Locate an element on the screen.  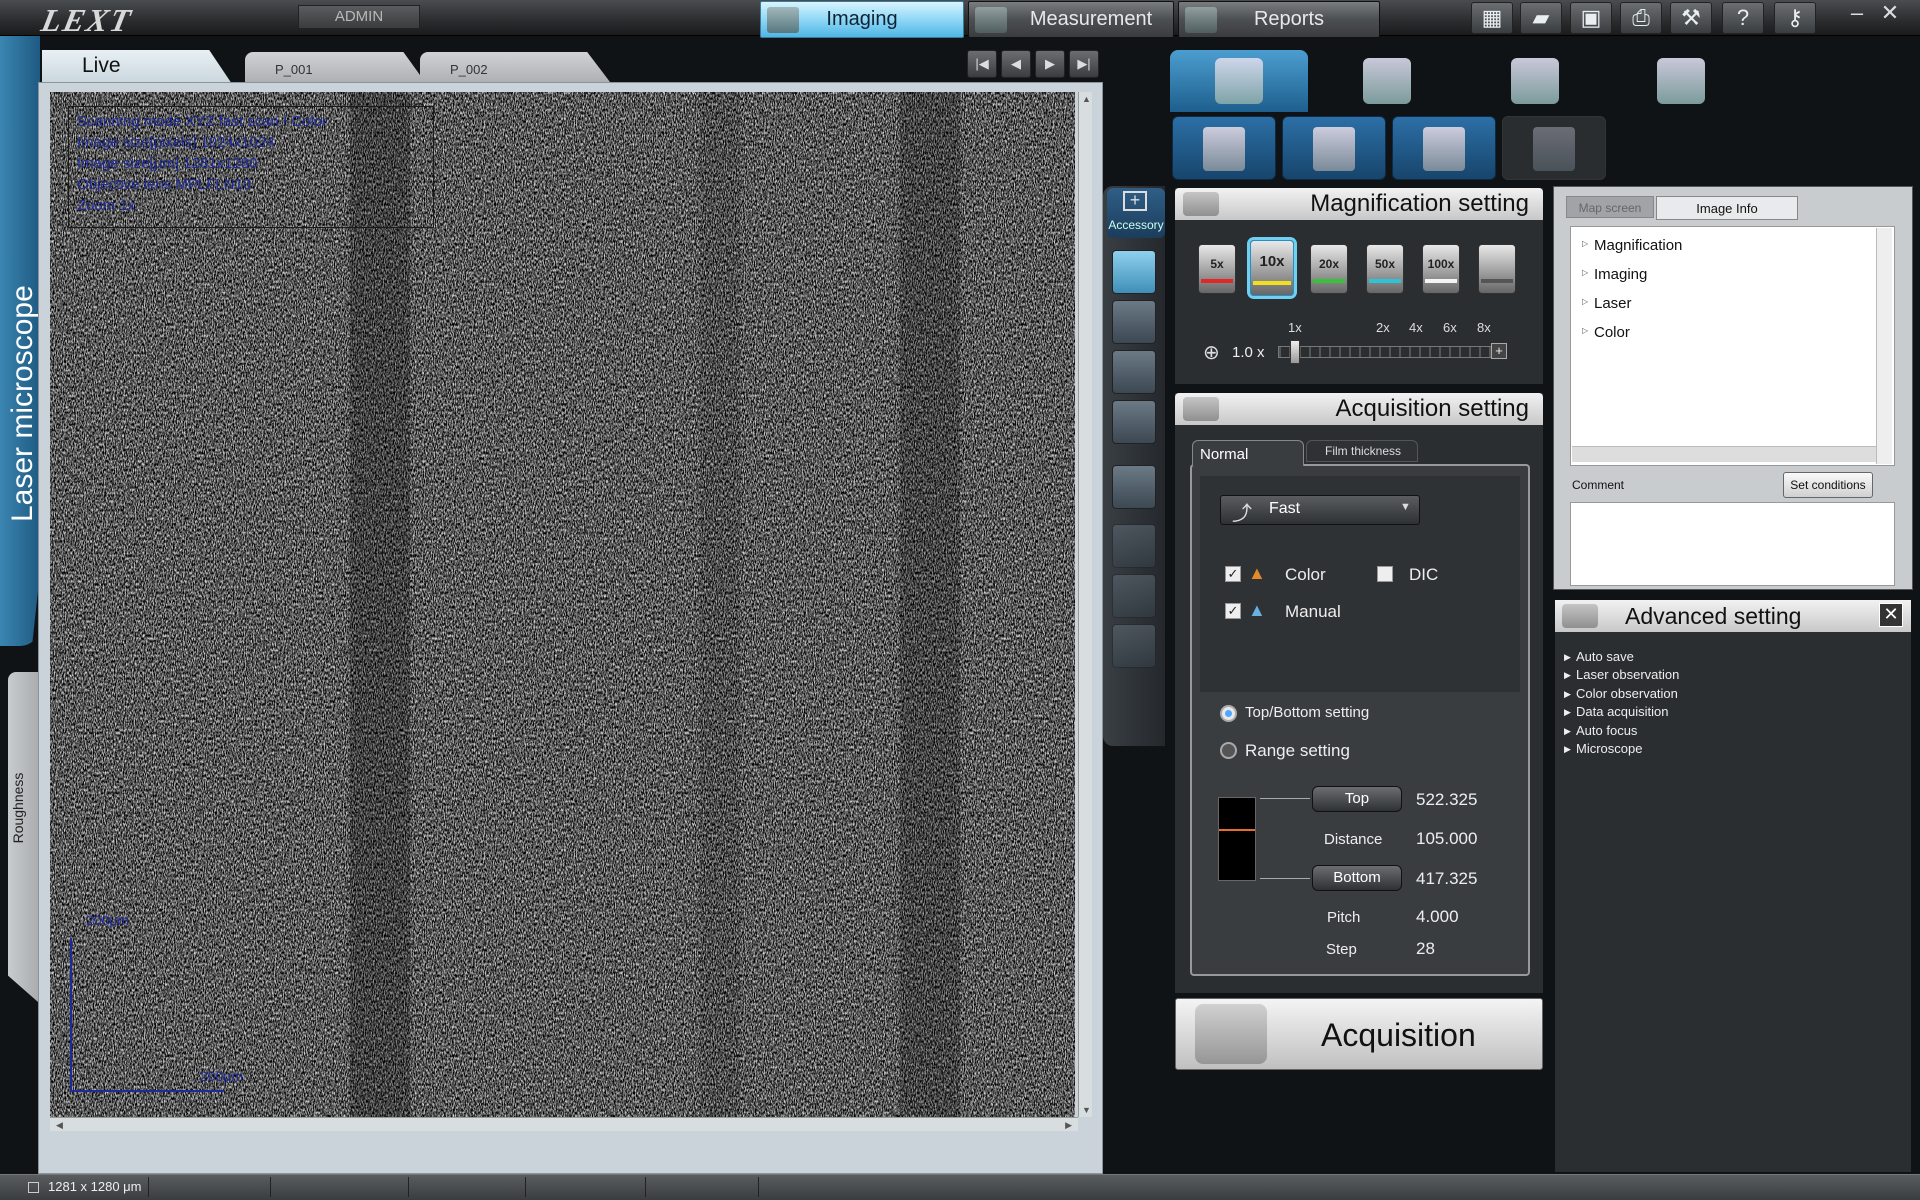
tab-p001: P_001 is located at coordinates (335, 67).